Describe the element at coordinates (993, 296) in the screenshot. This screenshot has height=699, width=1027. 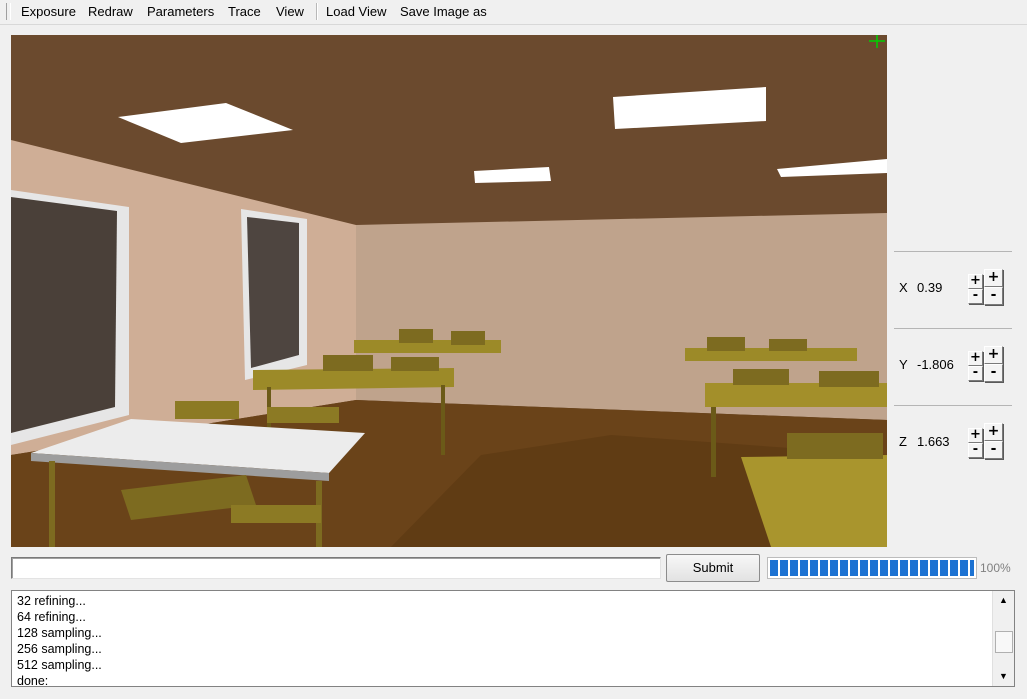
I see `x-coarse-minus-button: -` at that location.